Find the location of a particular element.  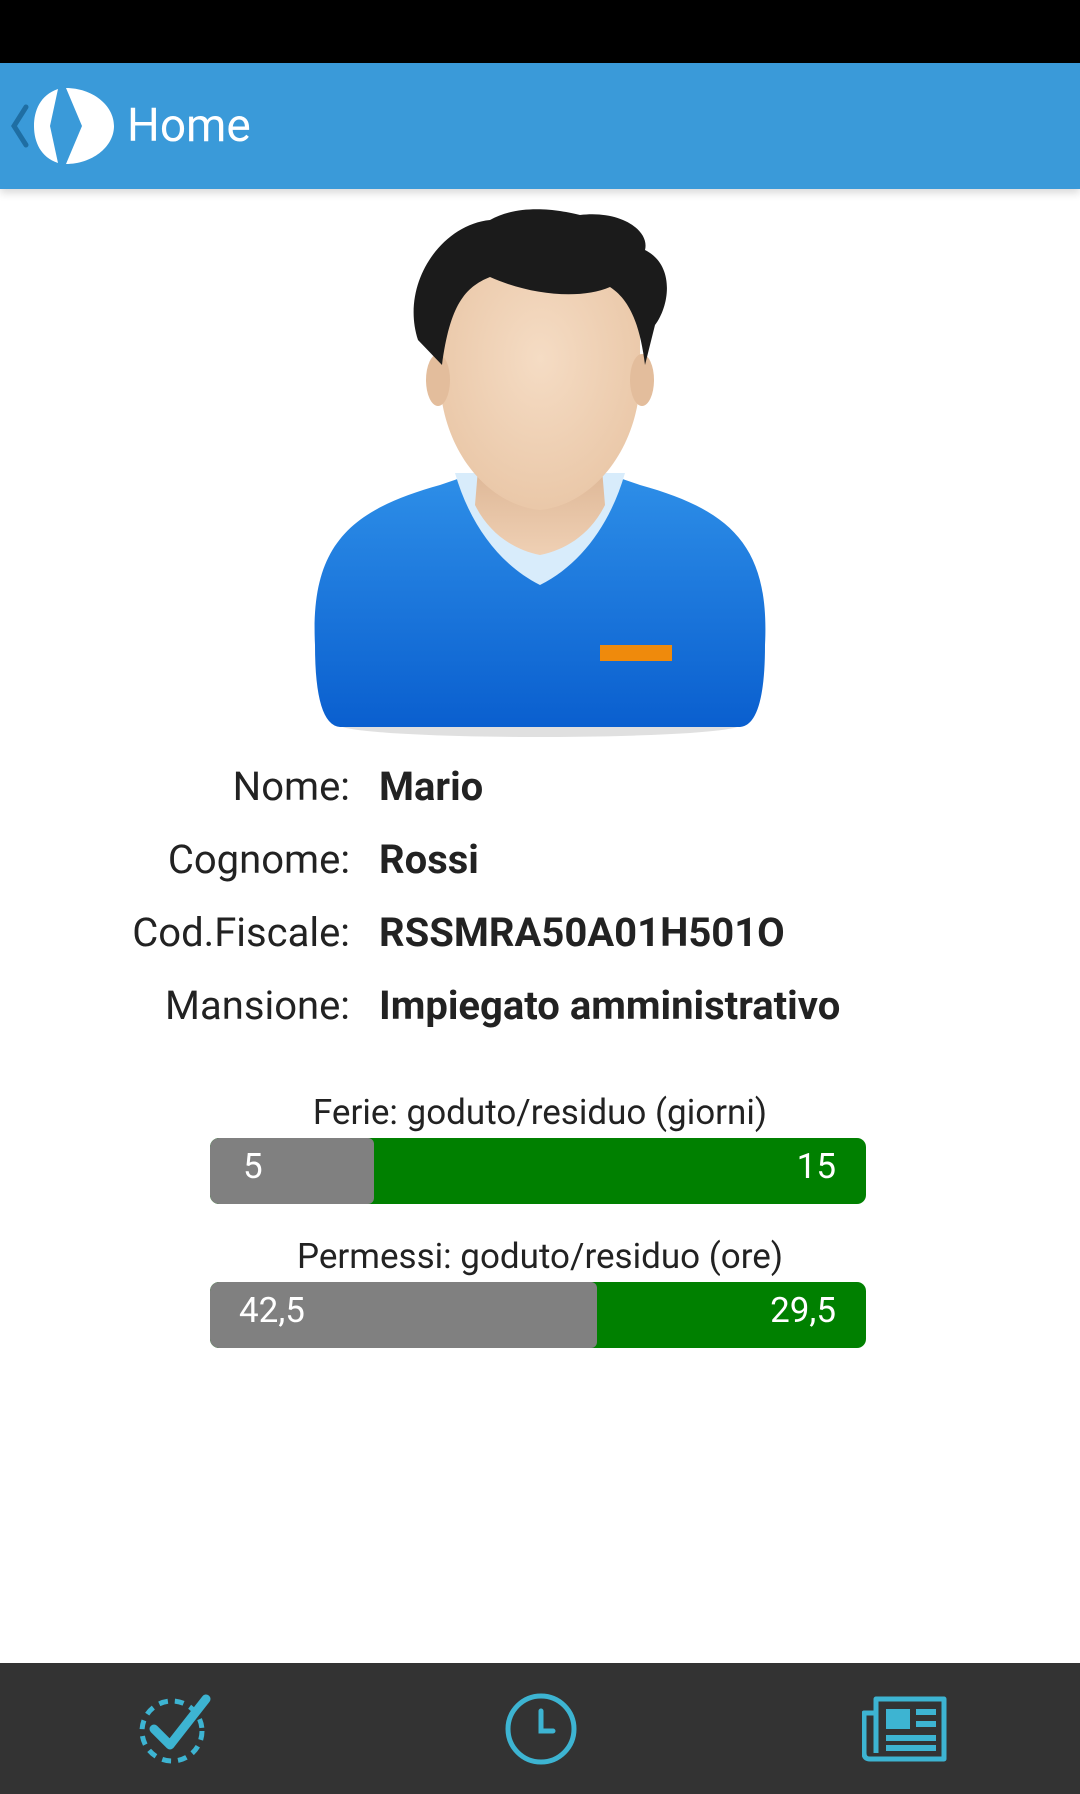

page-title: Home is located at coordinates (189, 126).